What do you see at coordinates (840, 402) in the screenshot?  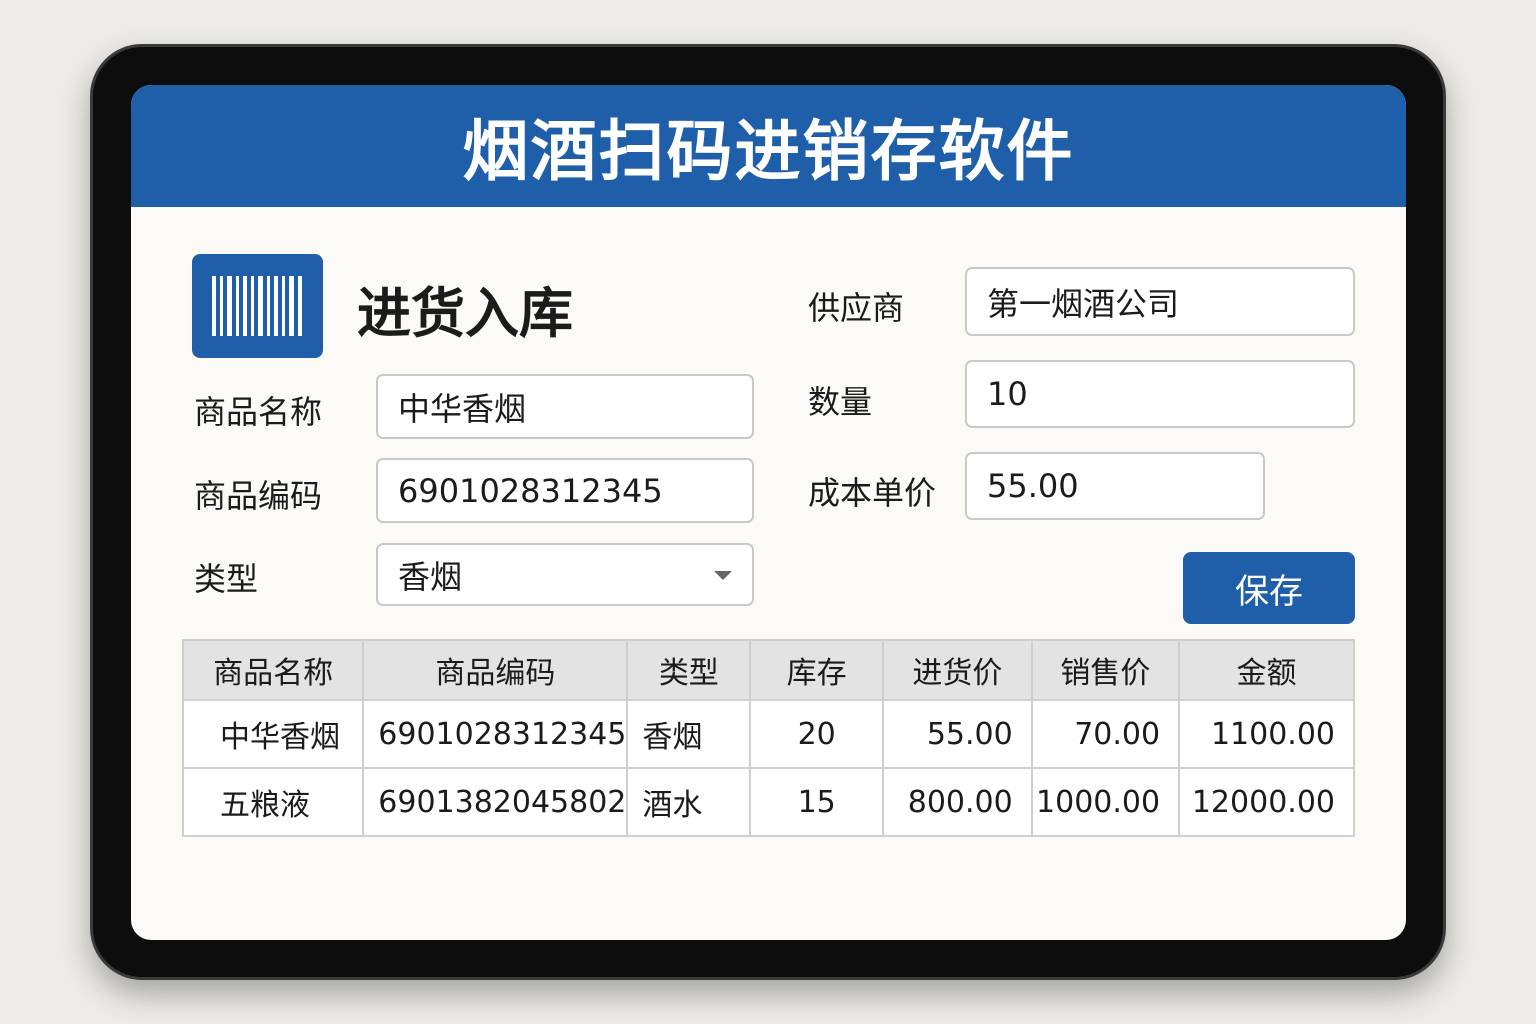 I see `quantity-label: 数量` at bounding box center [840, 402].